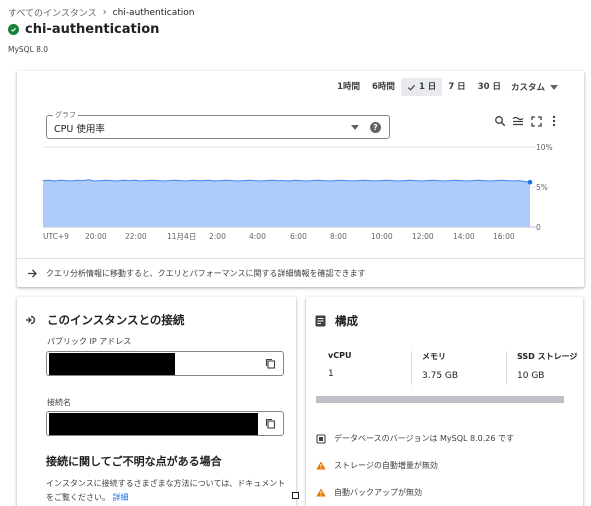 The width and height of the screenshot is (591, 506). What do you see at coordinates (116, 320) in the screenshot?
I see `connection-title: このインスタンスとの接続` at bounding box center [116, 320].